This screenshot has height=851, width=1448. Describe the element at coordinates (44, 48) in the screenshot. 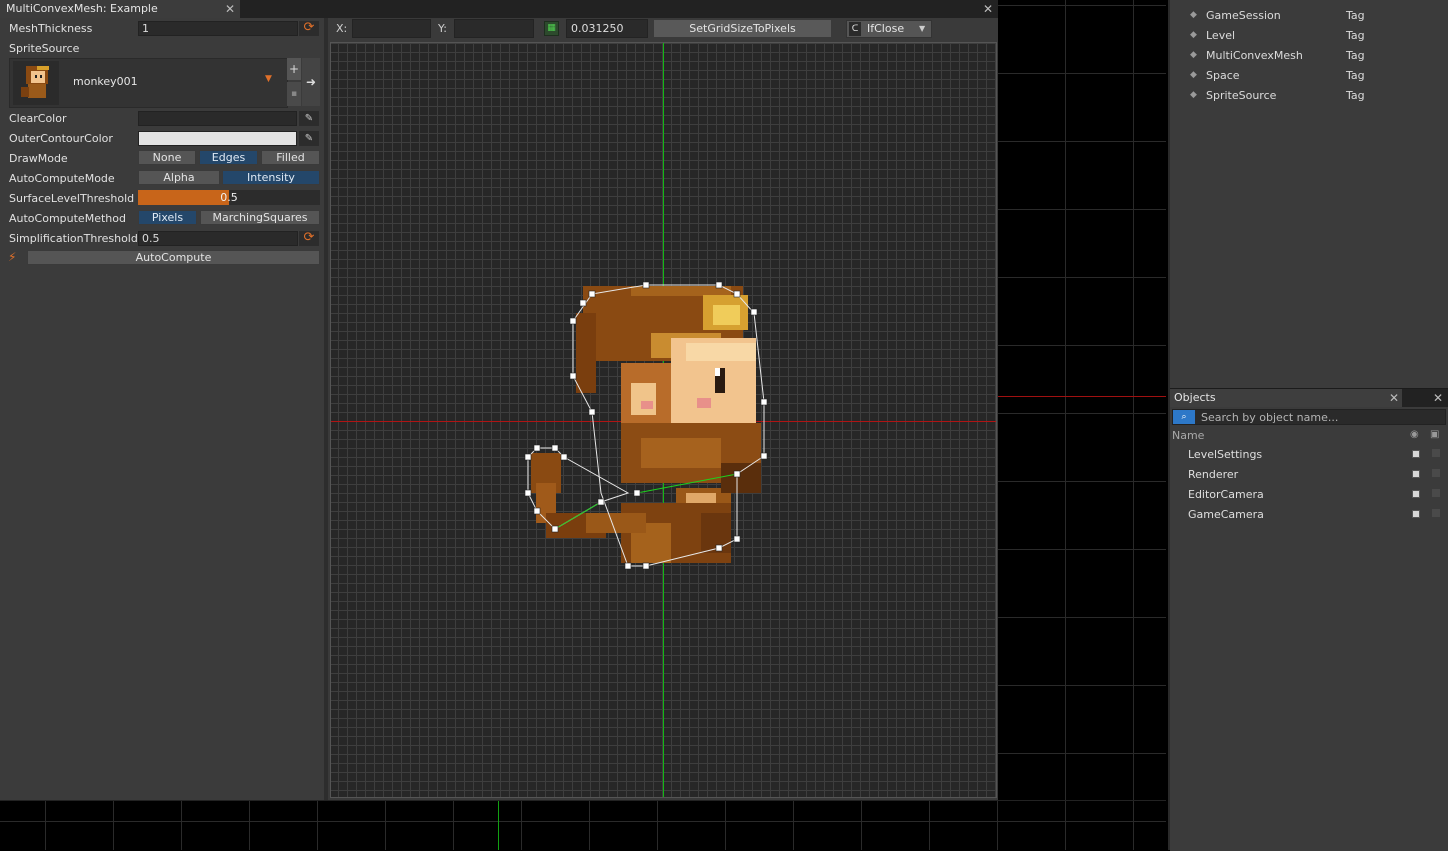

I see `sprite-source-label: SpriteSource` at that location.